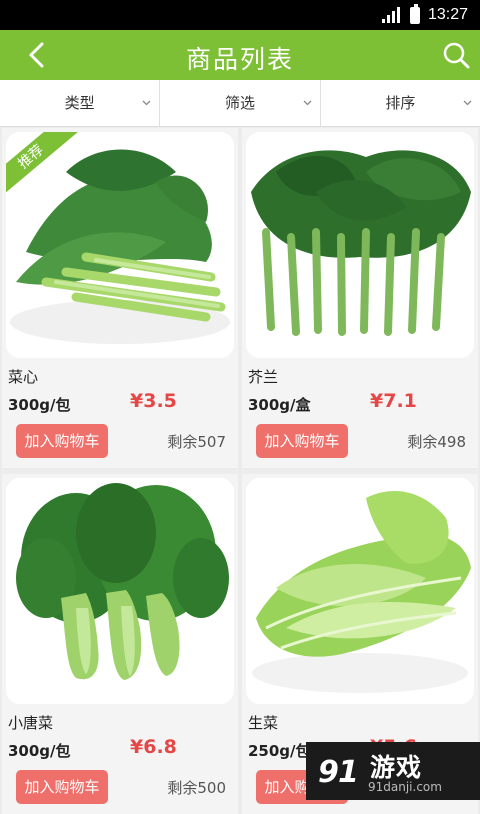  What do you see at coordinates (393, 401) in the screenshot?
I see `product-price: ¥7.1` at bounding box center [393, 401].